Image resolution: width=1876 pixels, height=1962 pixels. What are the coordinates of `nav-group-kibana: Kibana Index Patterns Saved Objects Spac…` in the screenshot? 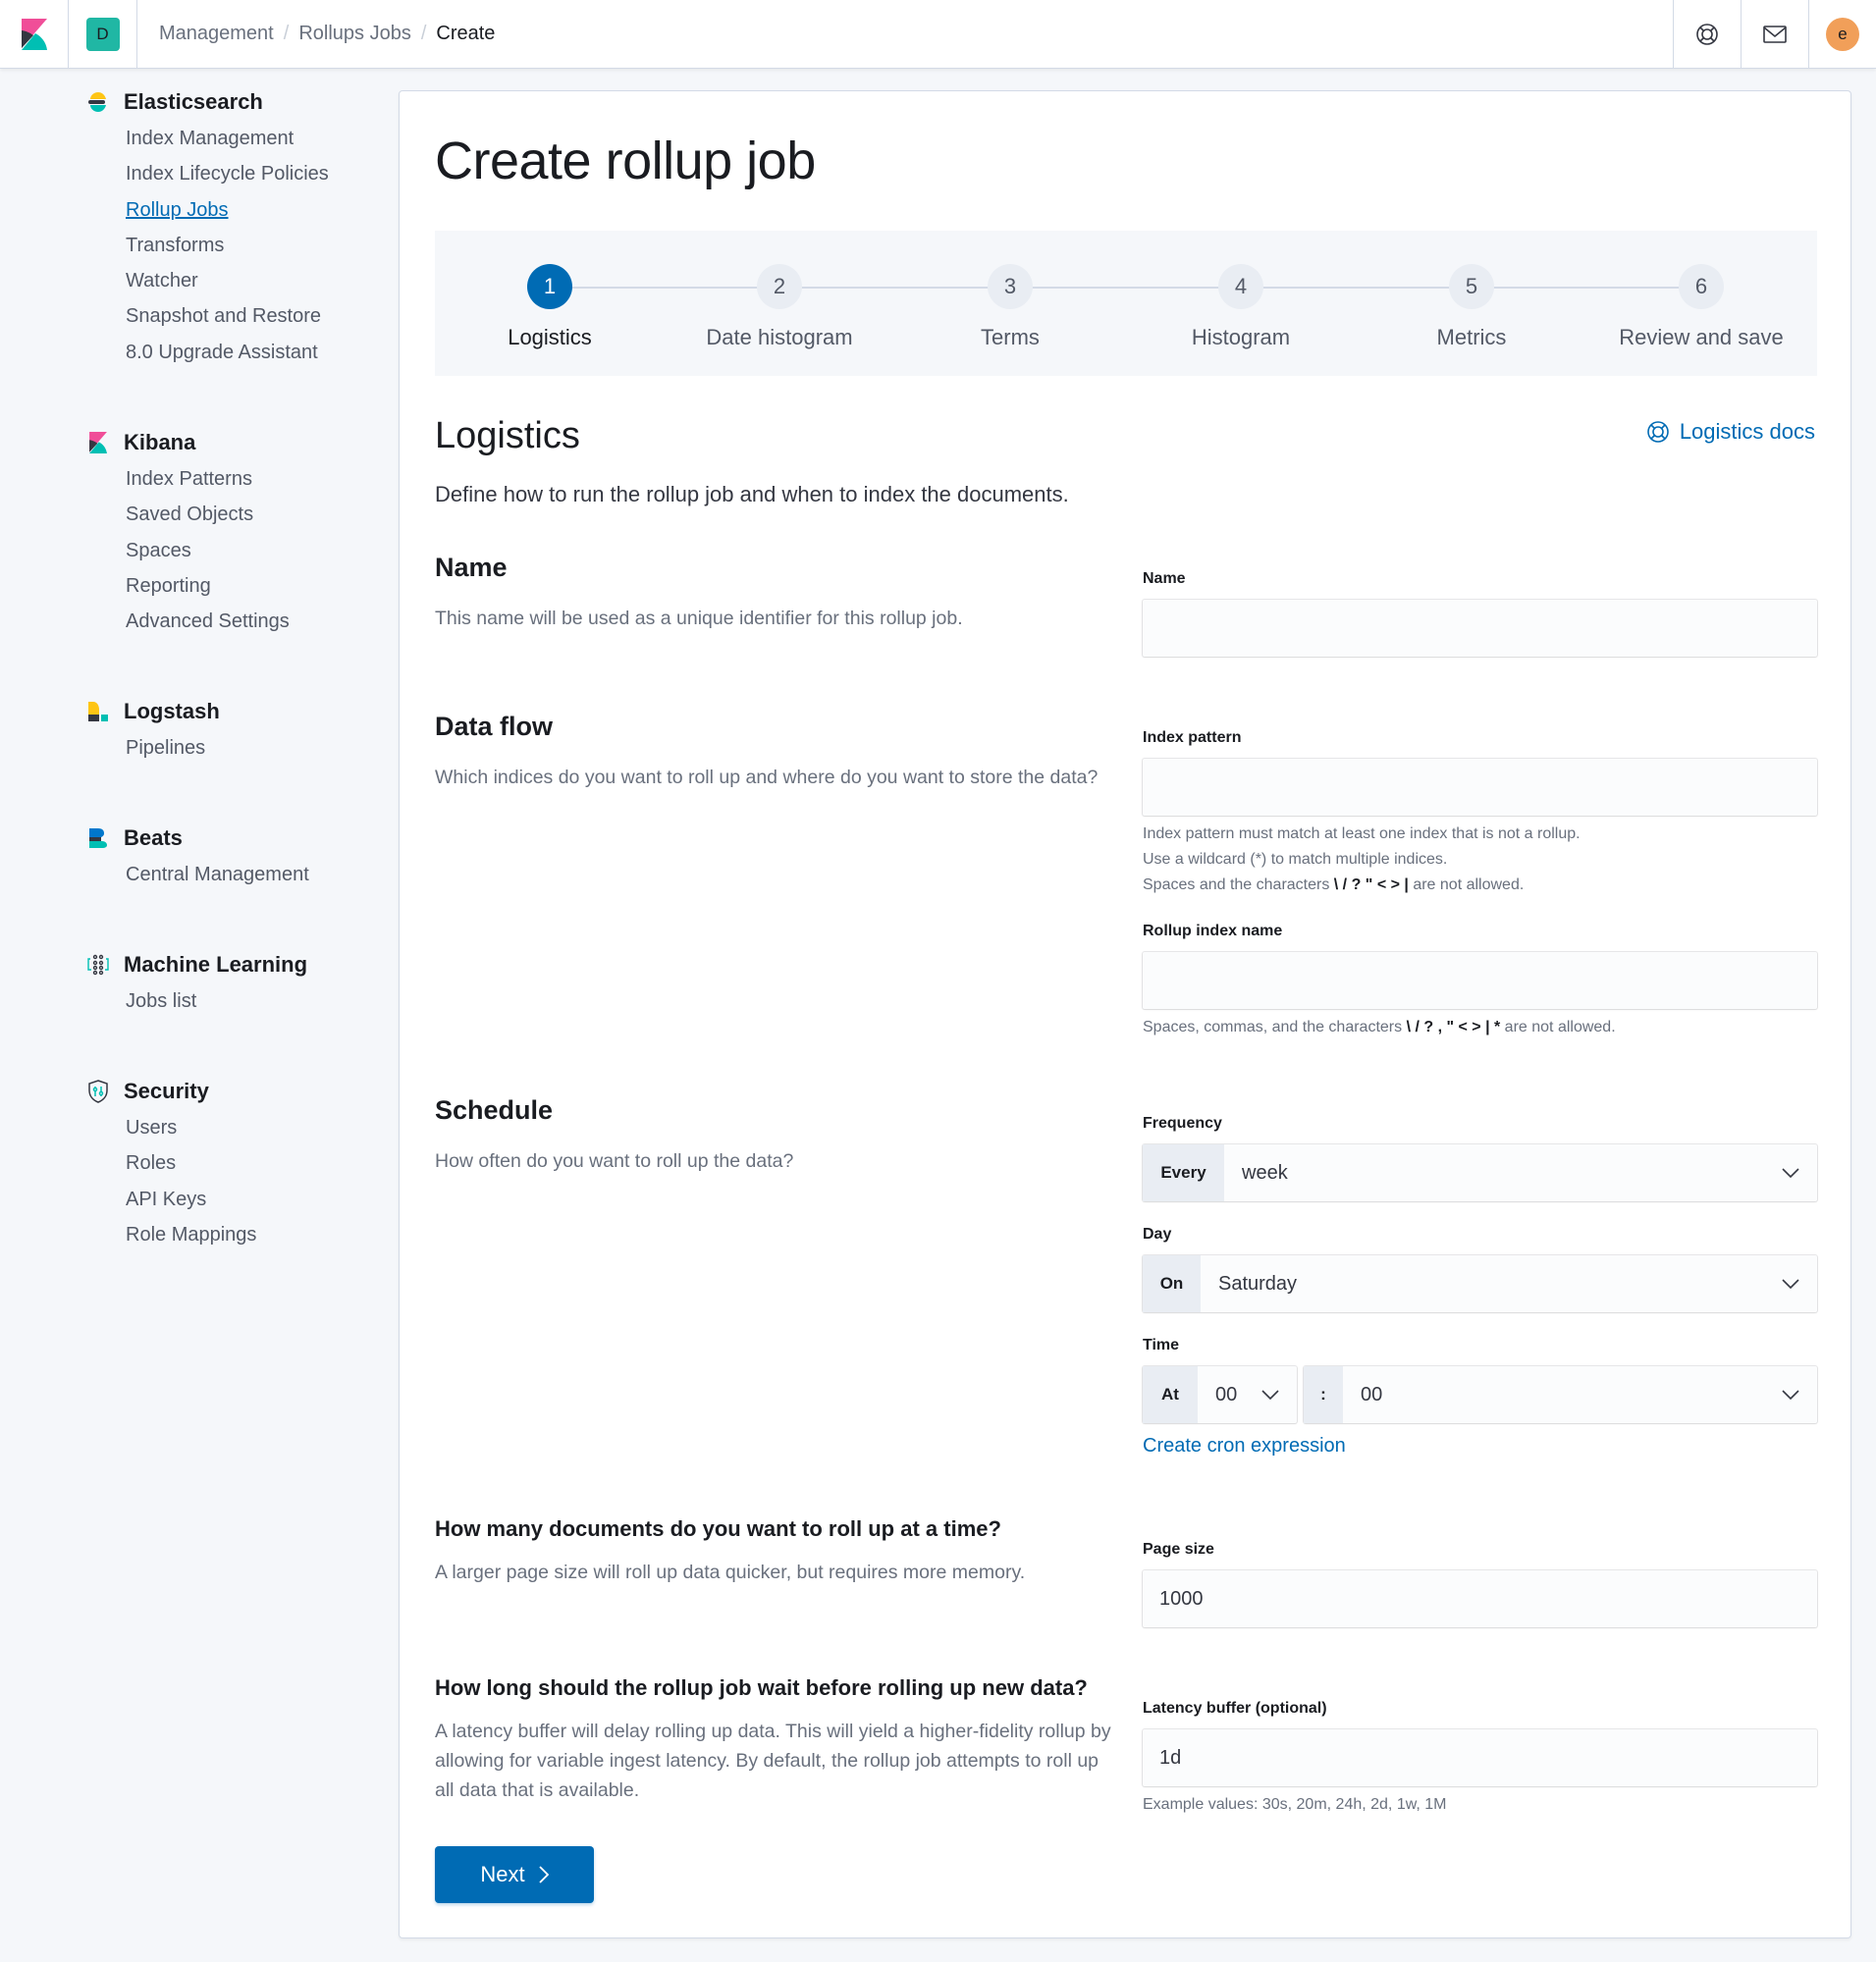 It's located at (190, 533).